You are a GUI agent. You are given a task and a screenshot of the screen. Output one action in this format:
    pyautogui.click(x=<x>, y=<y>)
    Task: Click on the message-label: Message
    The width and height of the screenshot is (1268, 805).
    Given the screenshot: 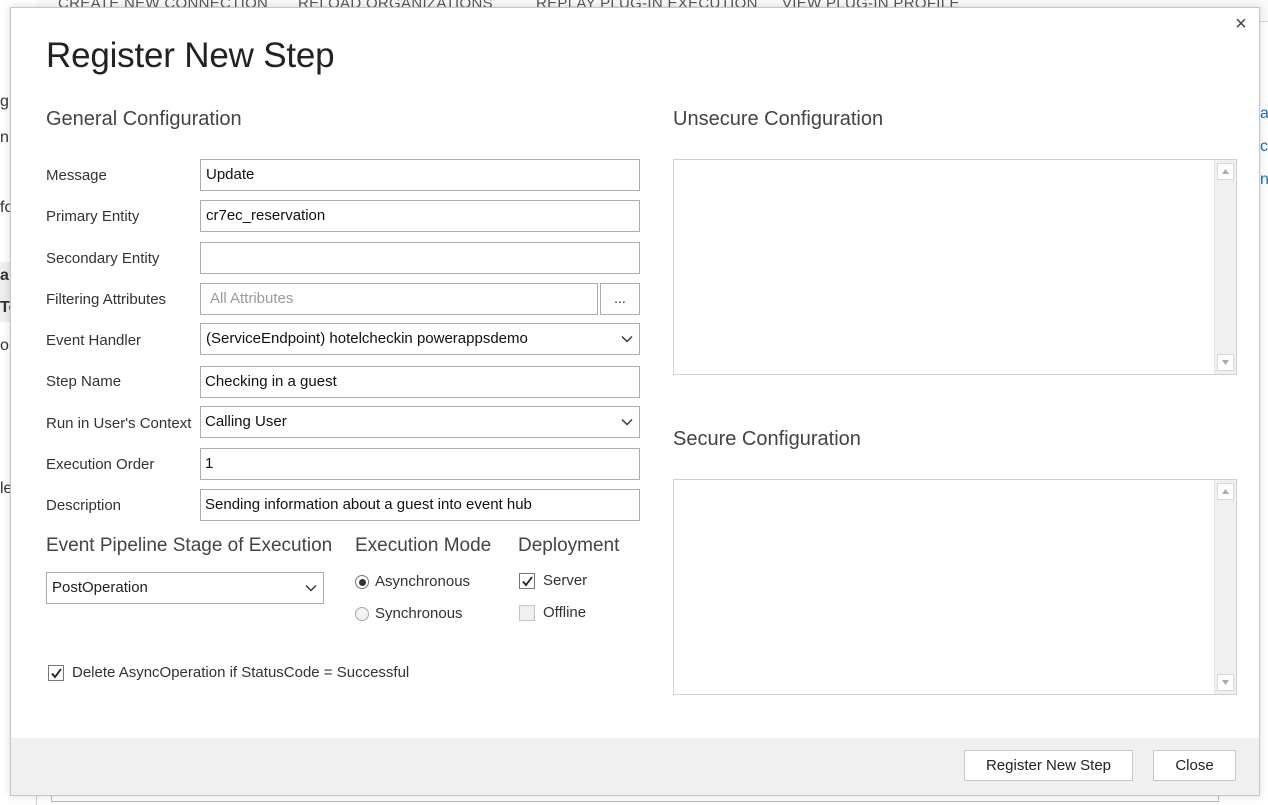 What is the action you would take?
    pyautogui.click(x=76, y=175)
    